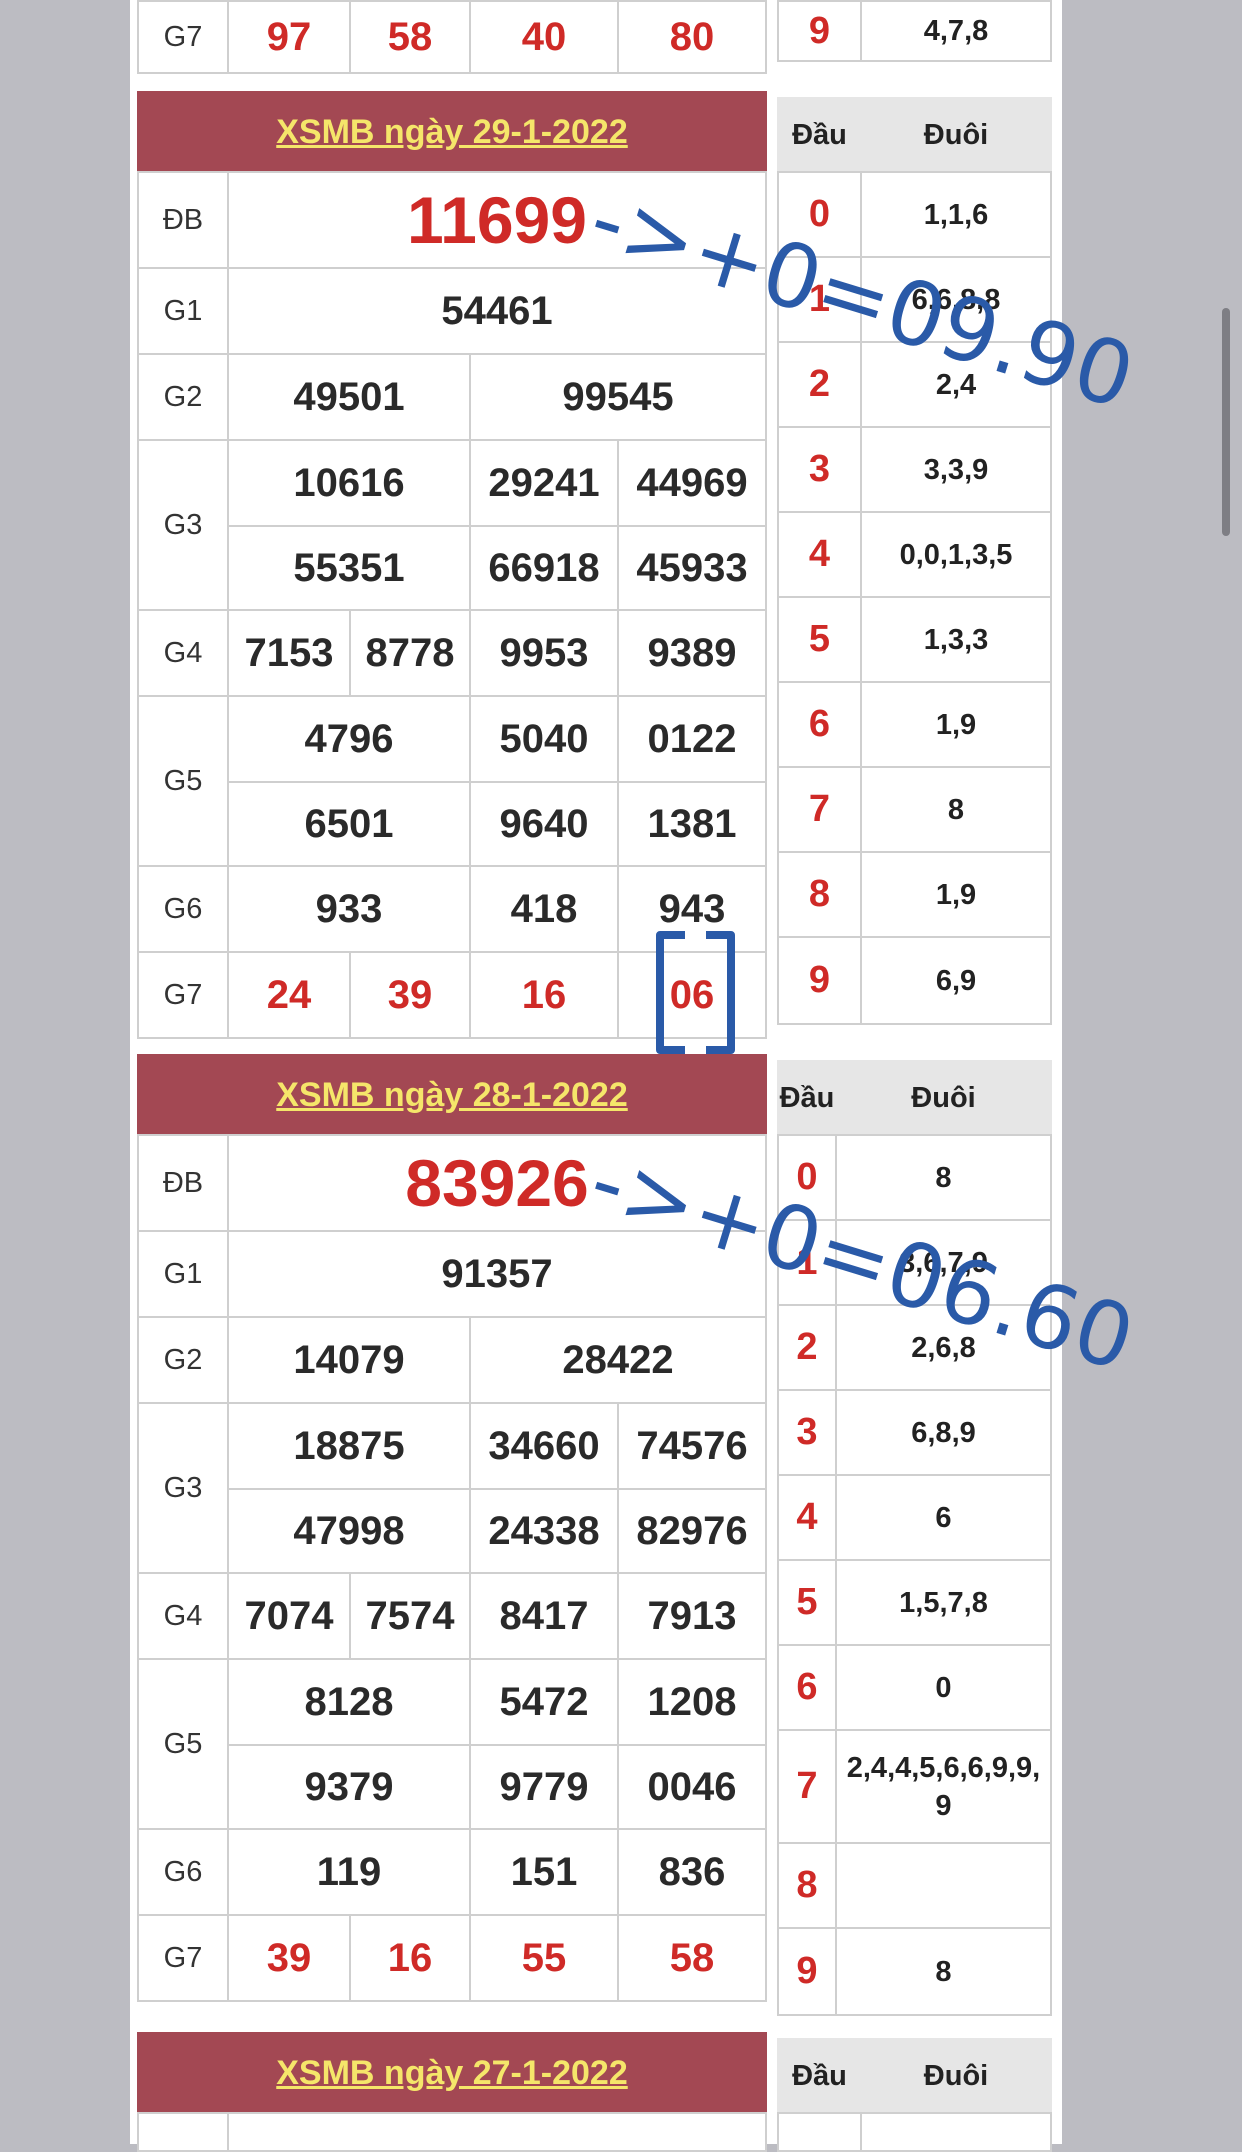 The width and height of the screenshot is (1242, 2152). Describe the element at coordinates (862, 298) in the screenshot. I see `annotation-text: ->+0=09.90` at that location.